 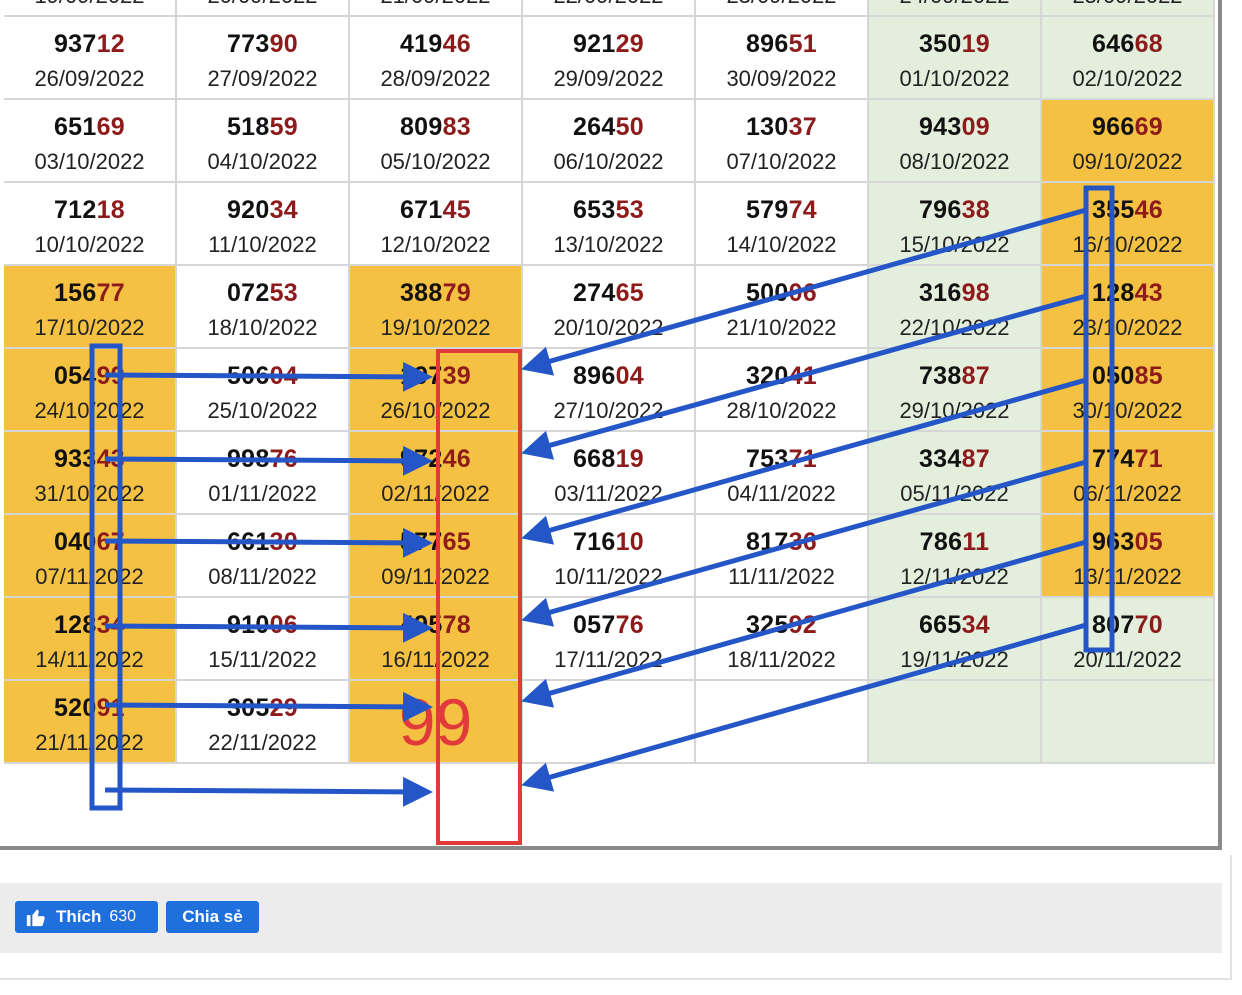 I want to click on result-cell: 0815424/09/2022, so click(x=955, y=8).